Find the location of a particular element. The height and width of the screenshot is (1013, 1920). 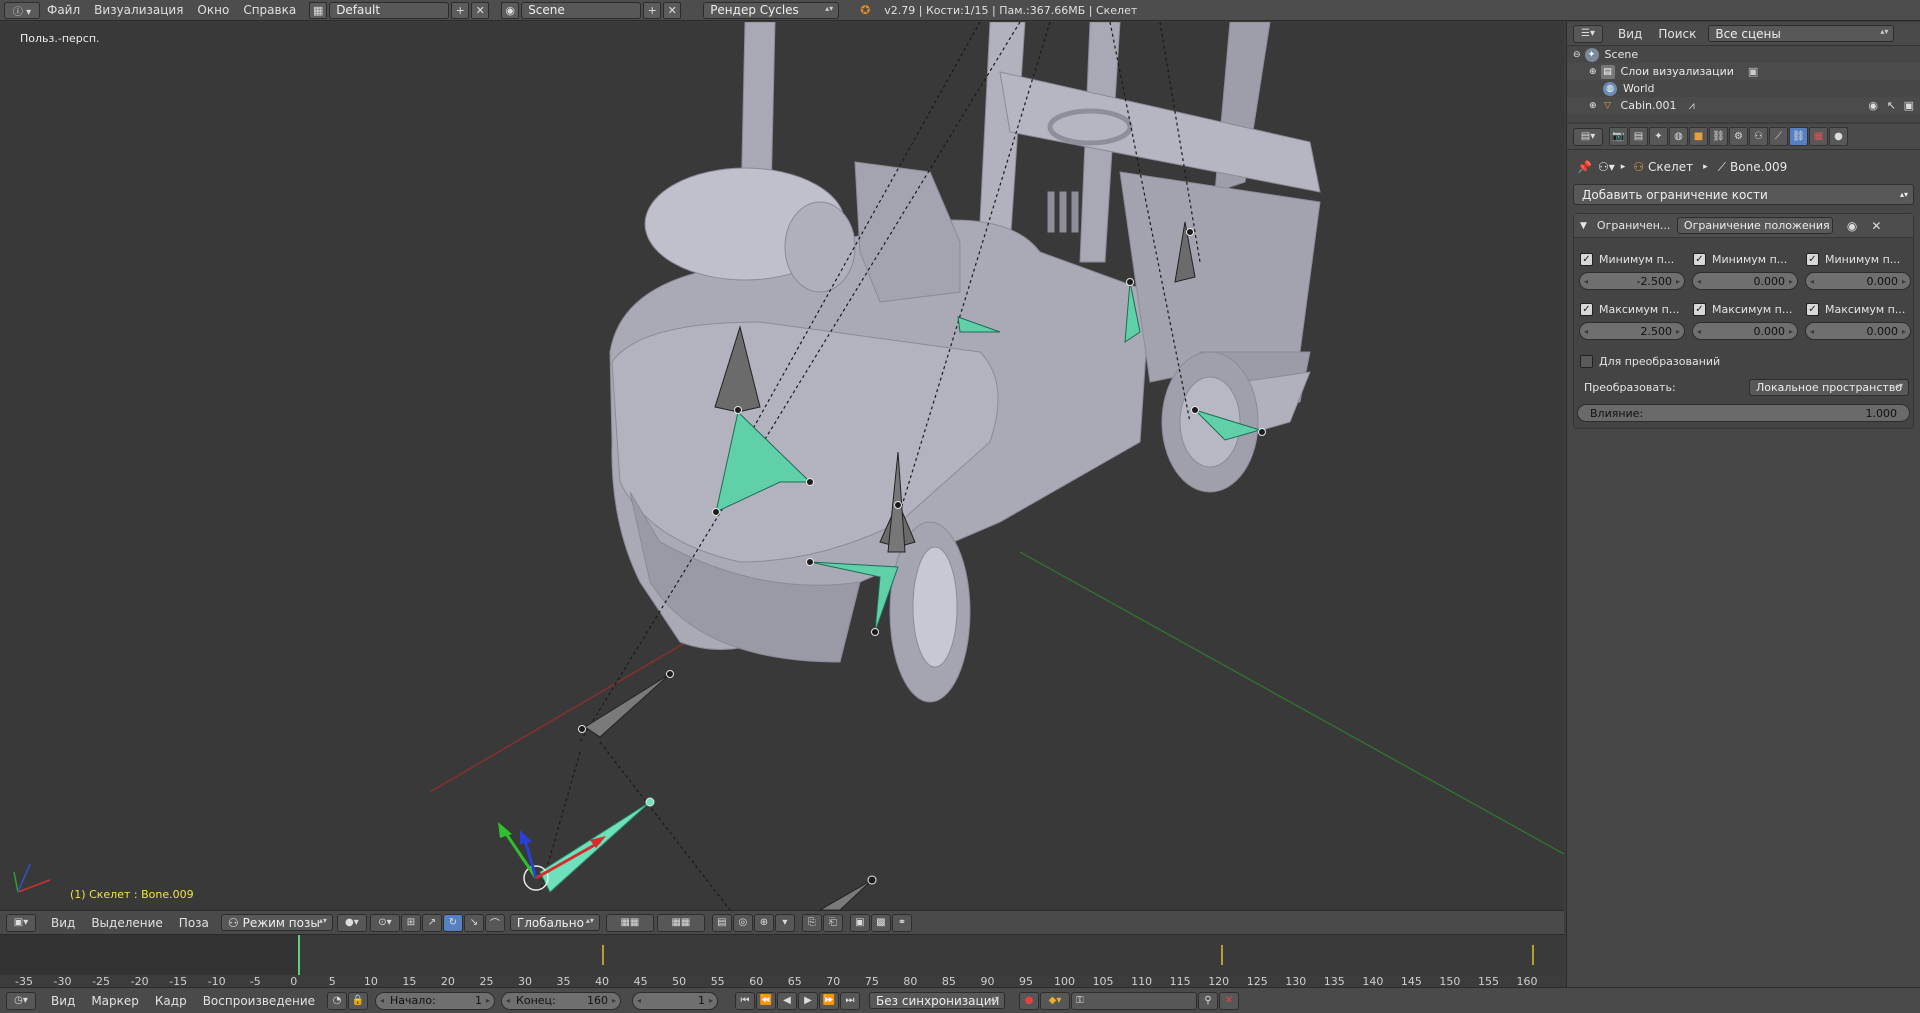

keying-search-icon: ⚿ is located at coordinates (1134, 1000).